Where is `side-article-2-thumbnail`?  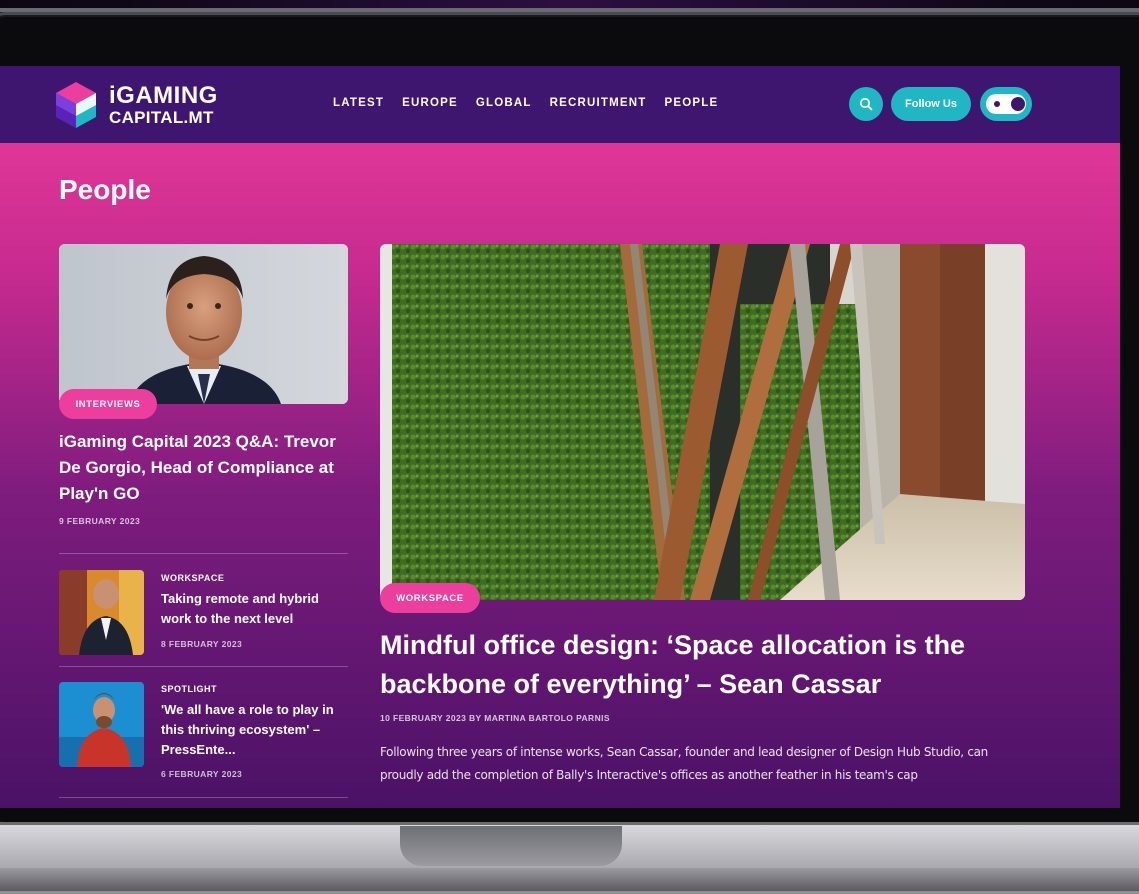
side-article-2-thumbnail is located at coordinates (101, 724).